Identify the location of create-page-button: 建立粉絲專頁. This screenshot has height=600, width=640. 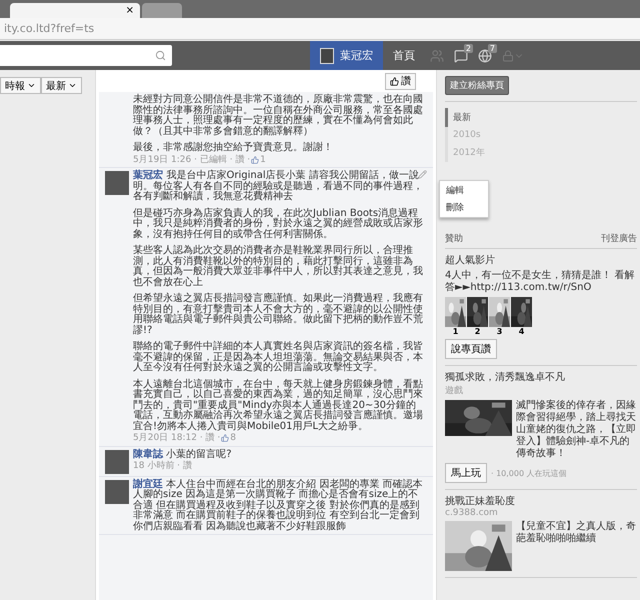
(477, 85).